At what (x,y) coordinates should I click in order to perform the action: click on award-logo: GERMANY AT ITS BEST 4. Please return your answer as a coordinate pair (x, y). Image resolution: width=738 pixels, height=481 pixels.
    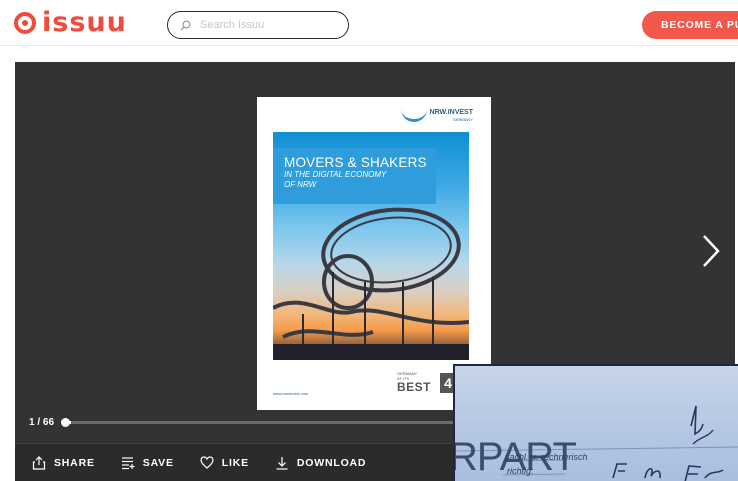
    Looking at the image, I should click on (428, 384).